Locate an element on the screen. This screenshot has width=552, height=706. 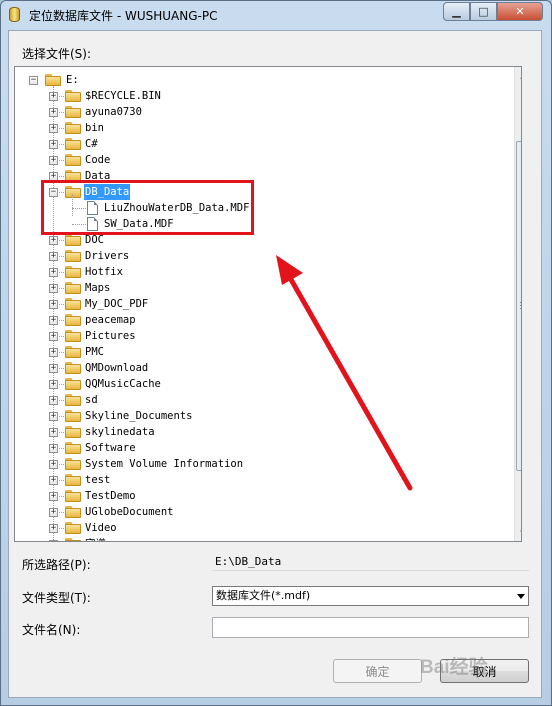
tree-folder-item: + bin is located at coordinates (260, 128).